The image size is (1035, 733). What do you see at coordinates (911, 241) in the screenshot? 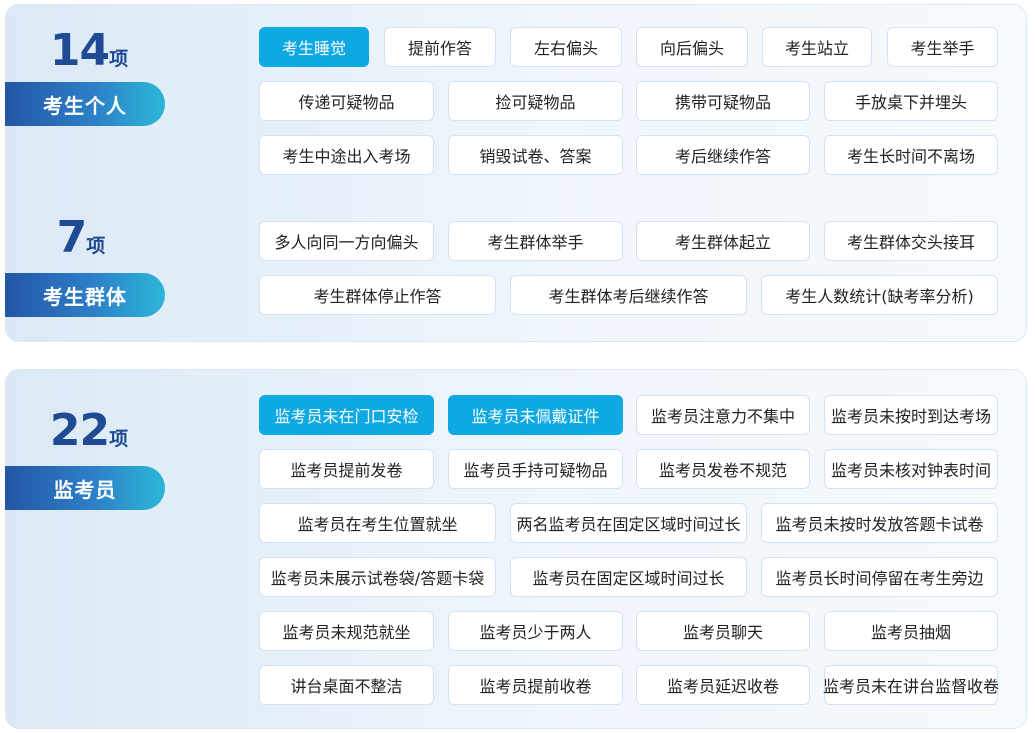
I see `chip-item: 考生群体交头接耳` at bounding box center [911, 241].